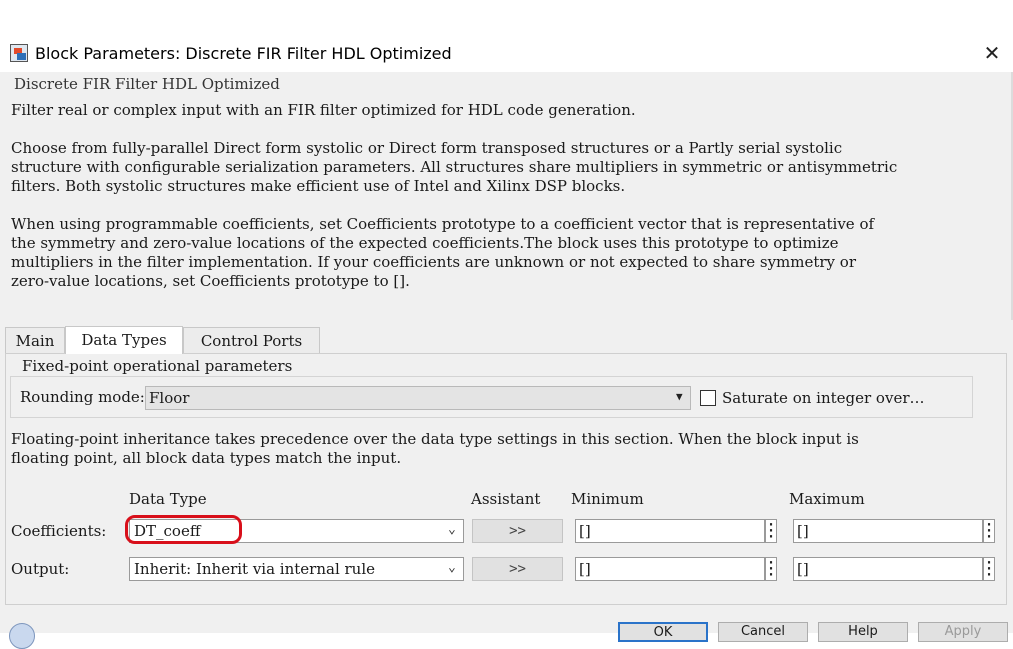  What do you see at coordinates (803, 531) in the screenshot?
I see `coefficients-maximum-value: []` at bounding box center [803, 531].